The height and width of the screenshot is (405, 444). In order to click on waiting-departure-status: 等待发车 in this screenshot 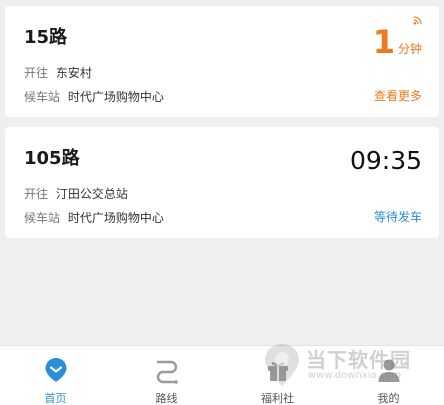, I will do `click(397, 217)`.